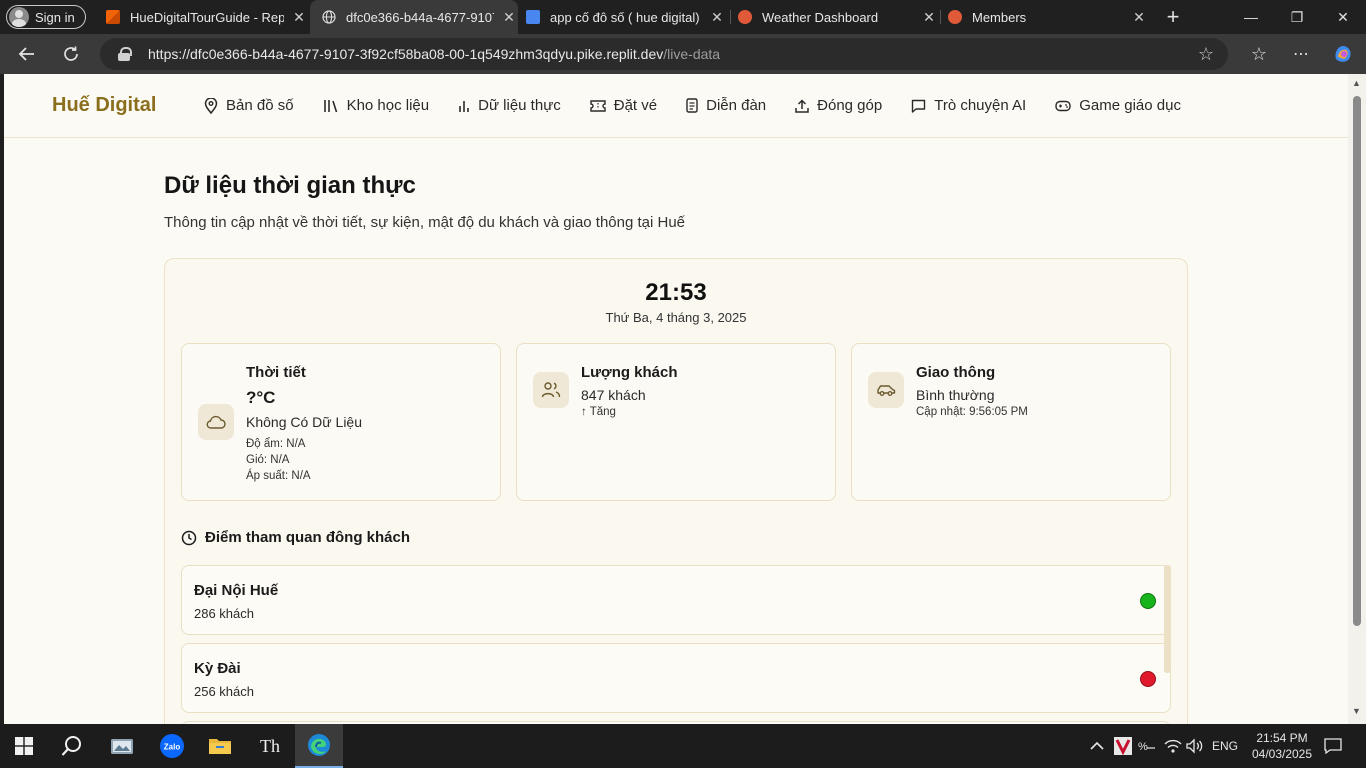 The image size is (1366, 768). I want to click on list-item: Kỳ Đài 256 khách, so click(676, 678).